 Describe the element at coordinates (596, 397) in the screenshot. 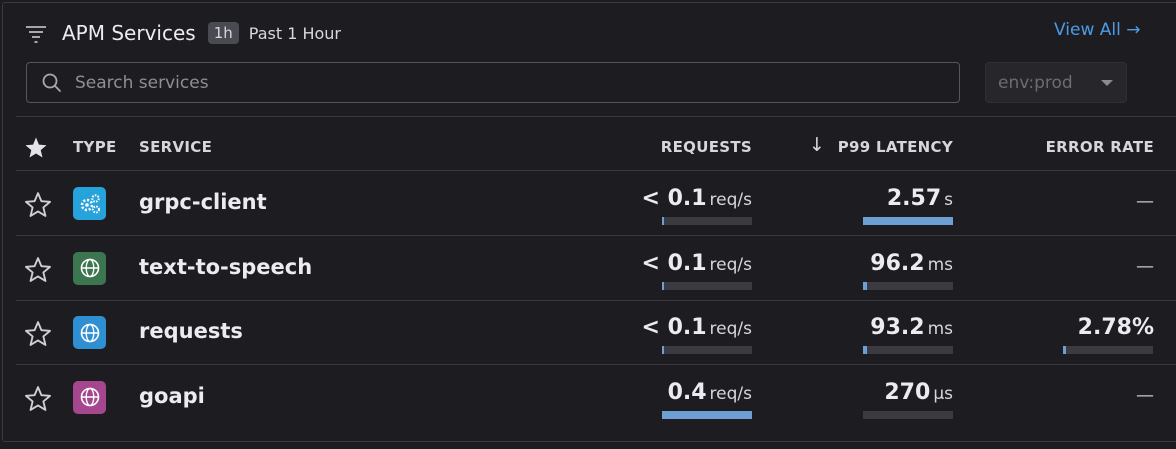

I see `table-row: goapi 0.4 req/s 270 µs —` at that location.